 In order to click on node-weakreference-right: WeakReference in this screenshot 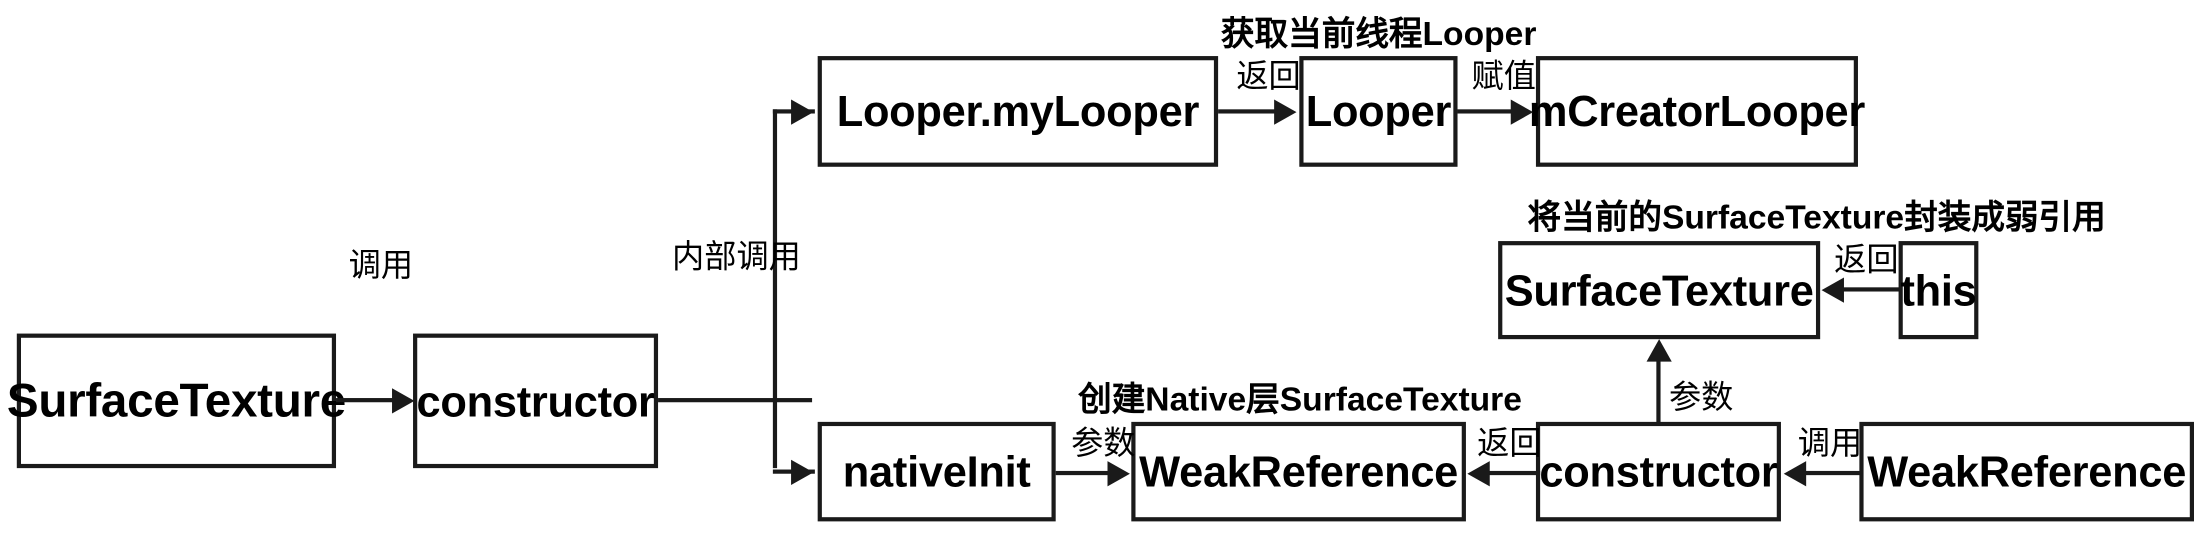, I will do `click(2026, 471)`.